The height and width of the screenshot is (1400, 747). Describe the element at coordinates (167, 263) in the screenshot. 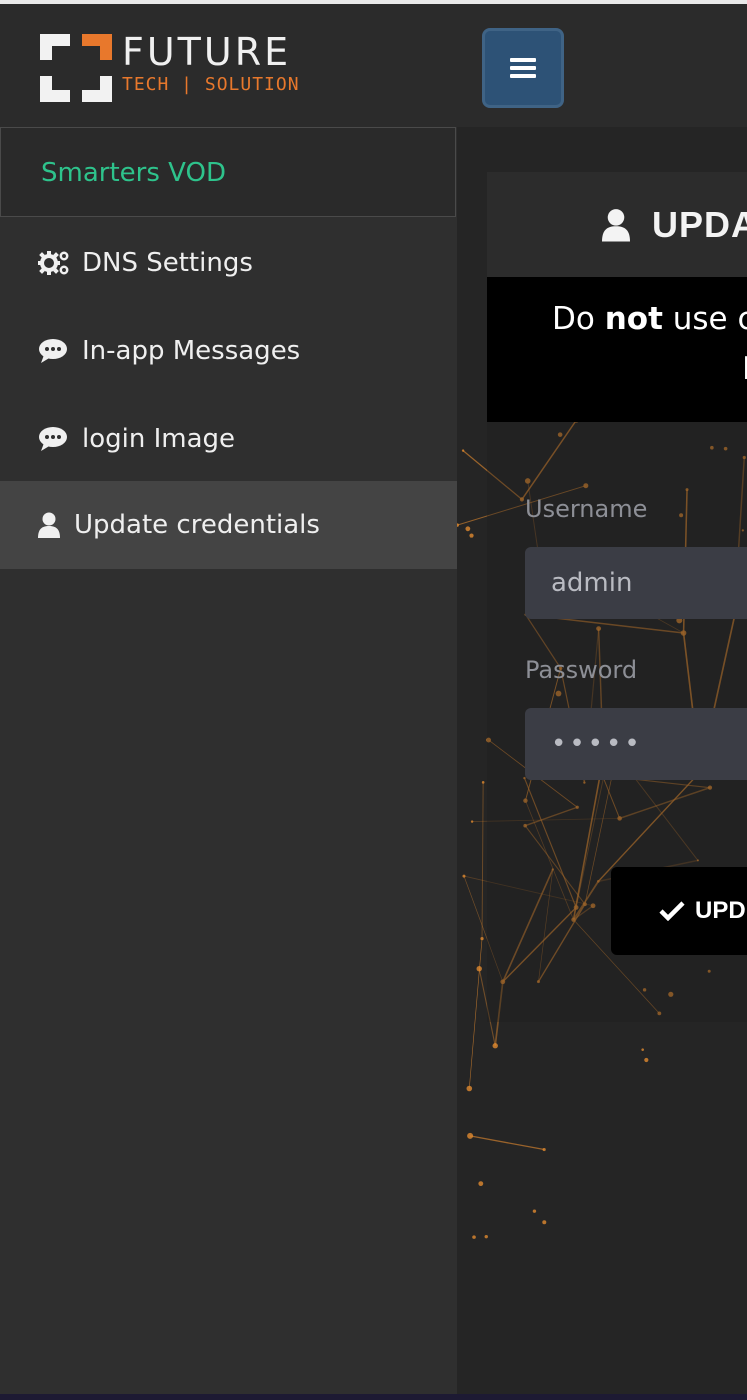

I see `sidebar-item-label: DNS Settings` at that location.